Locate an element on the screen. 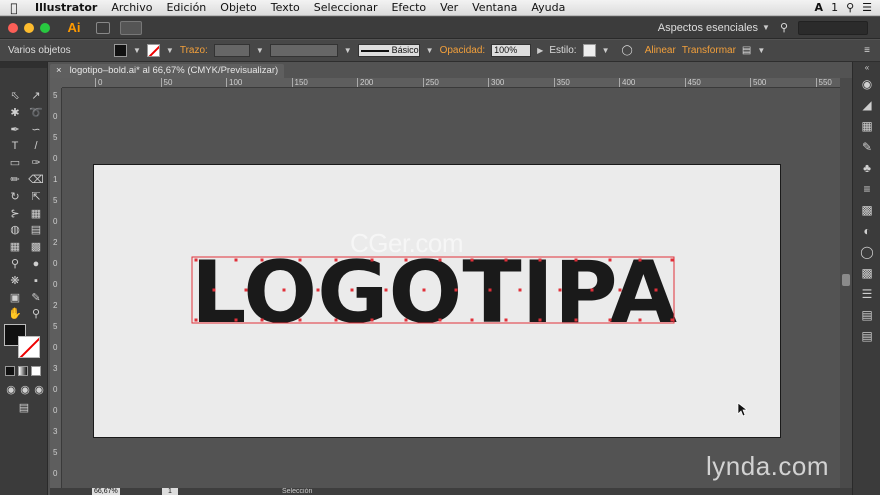  symbols-icon: ♣ is located at coordinates (866, 168).